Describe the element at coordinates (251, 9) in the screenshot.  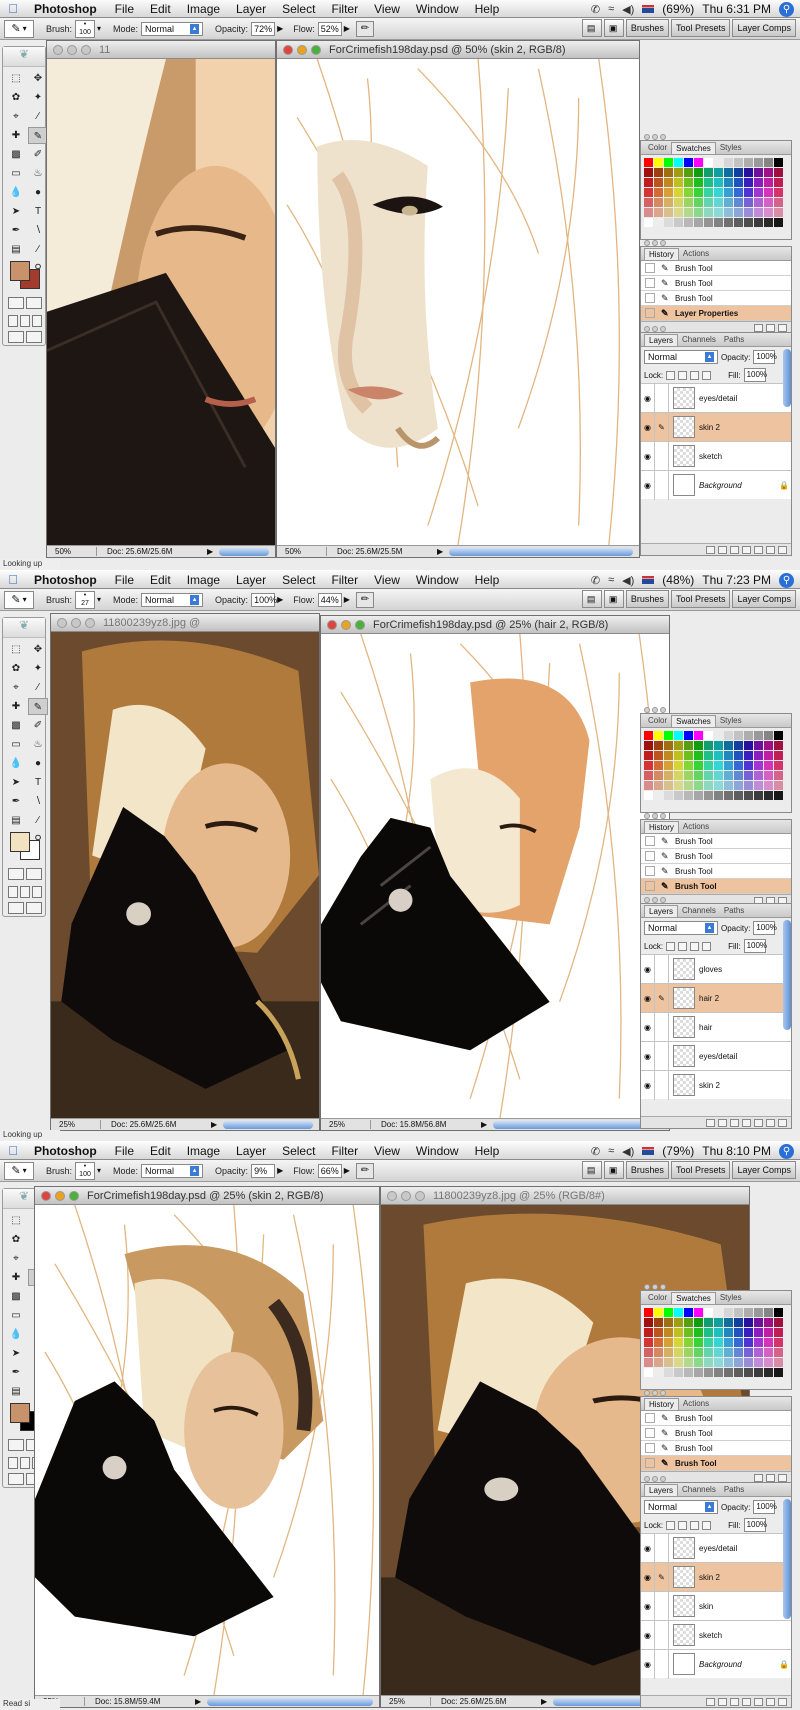
I see `menu-layer: Layer` at that location.